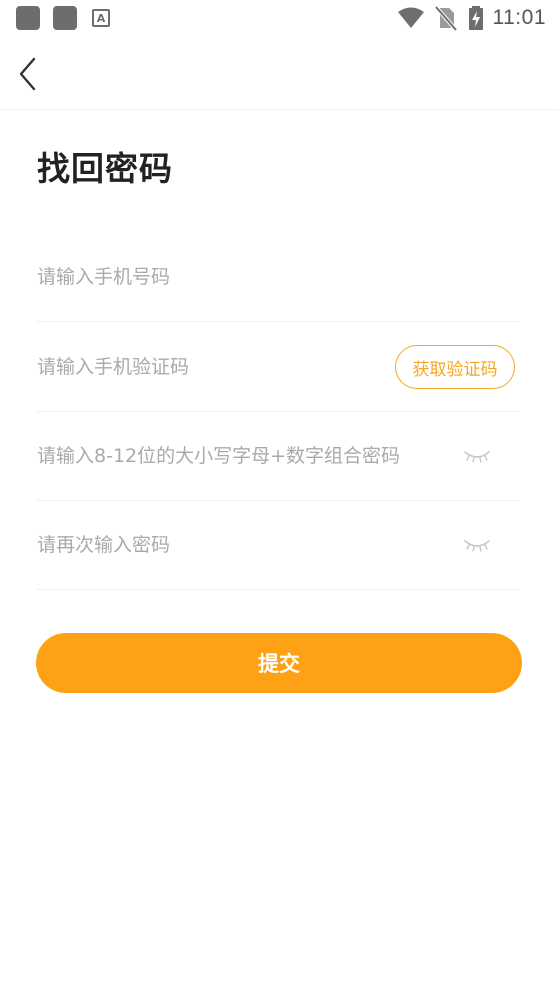  I want to click on status-bar-left: A, so click(63, 18).